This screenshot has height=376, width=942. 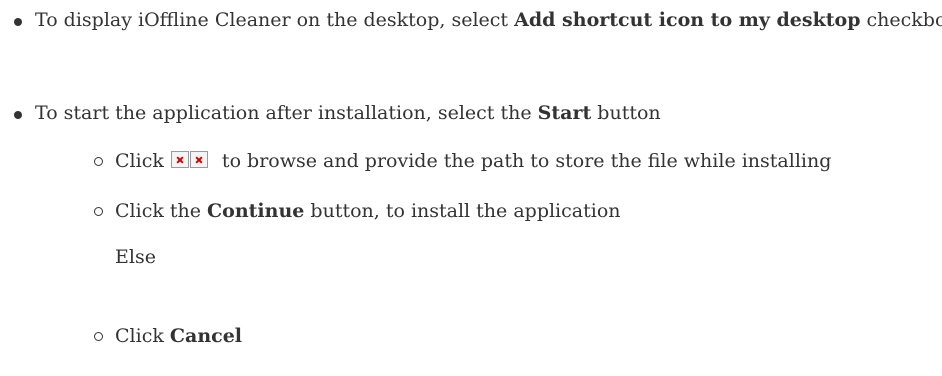 I want to click on else-line: Else, so click(x=471, y=257).